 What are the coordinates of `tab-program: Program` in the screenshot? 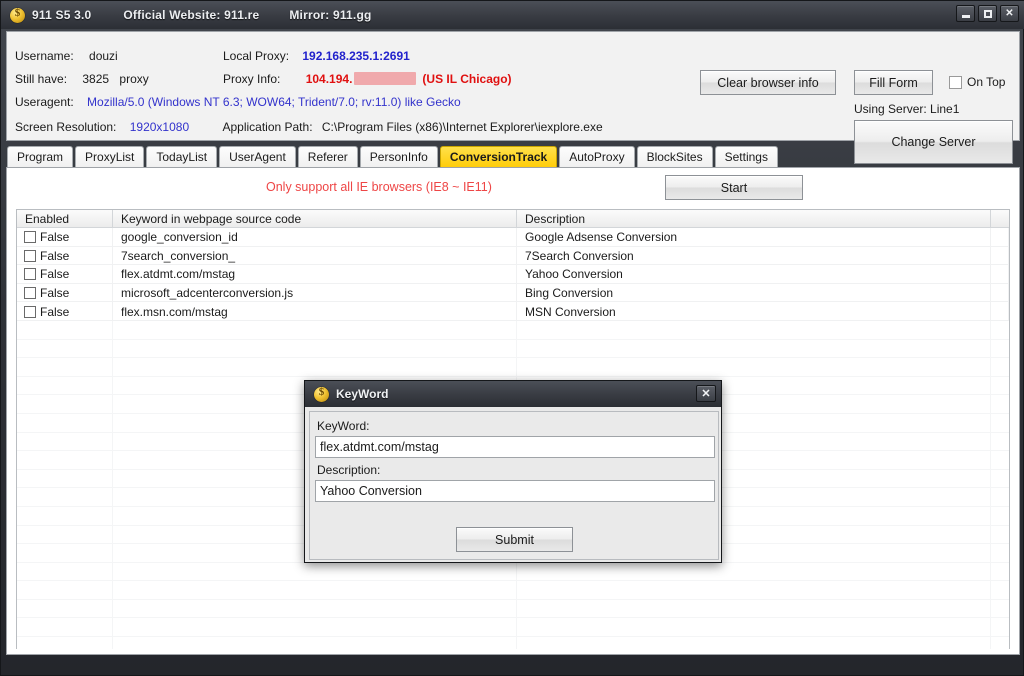 It's located at (40, 156).